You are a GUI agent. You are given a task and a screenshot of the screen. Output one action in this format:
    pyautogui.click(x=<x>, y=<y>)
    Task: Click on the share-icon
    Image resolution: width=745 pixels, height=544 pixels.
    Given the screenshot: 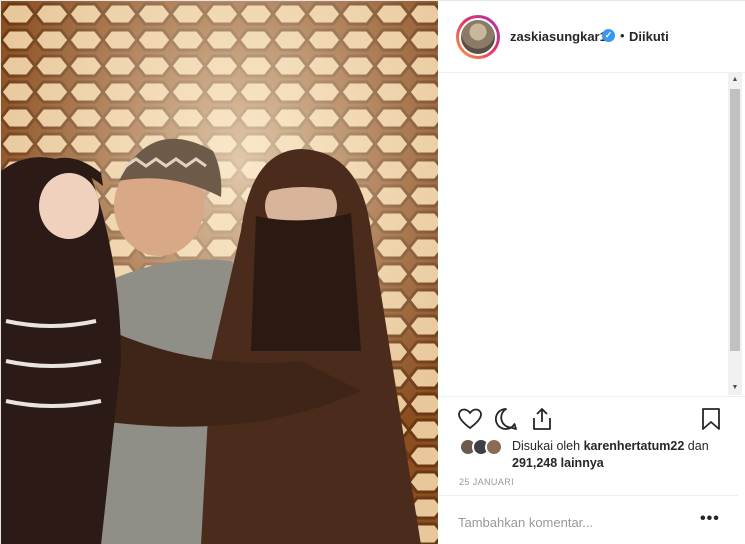 What is the action you would take?
    pyautogui.click(x=542, y=419)
    